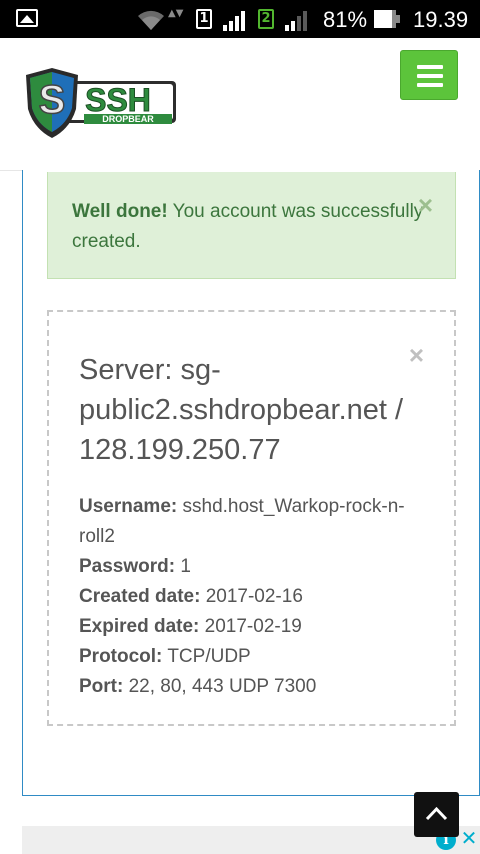 The width and height of the screenshot is (480, 854). I want to click on alert-heading: Well done!, so click(120, 211).